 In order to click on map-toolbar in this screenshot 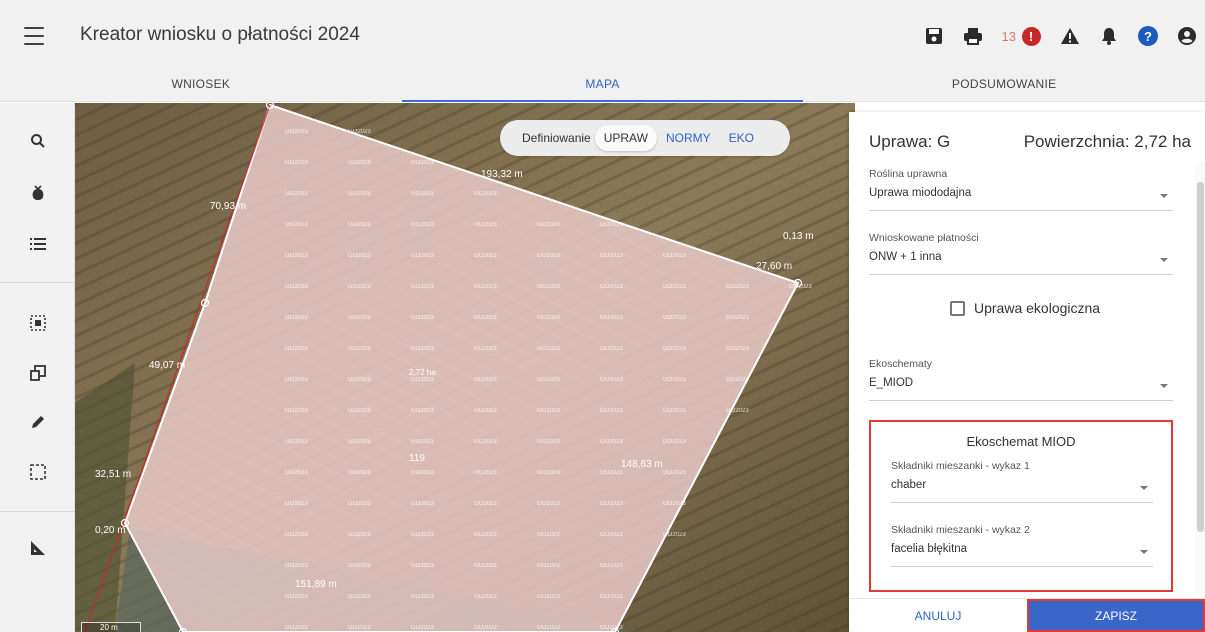, I will do `click(37, 367)`.